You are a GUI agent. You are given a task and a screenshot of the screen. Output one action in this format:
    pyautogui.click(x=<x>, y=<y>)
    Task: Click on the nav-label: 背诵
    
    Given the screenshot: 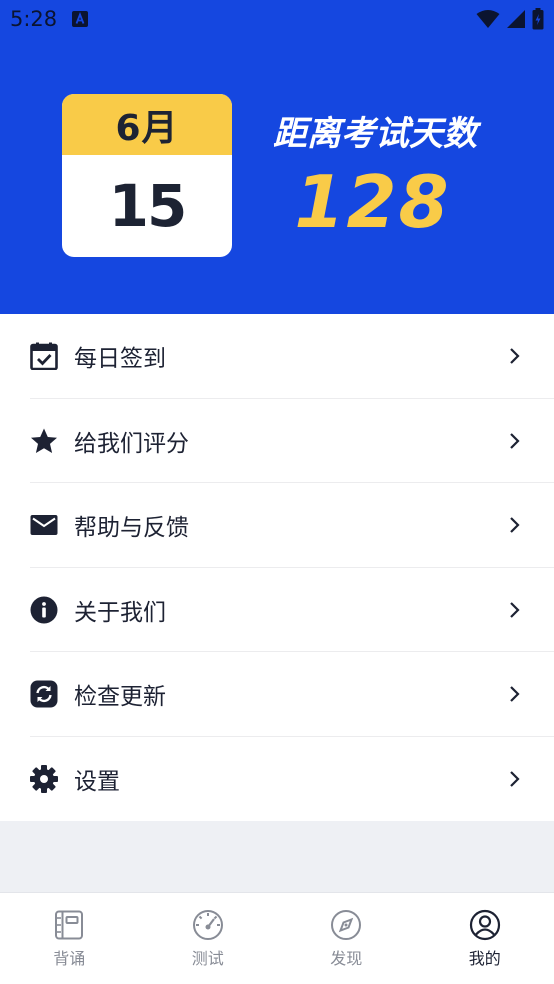 What is the action you would take?
    pyautogui.click(x=69, y=958)
    